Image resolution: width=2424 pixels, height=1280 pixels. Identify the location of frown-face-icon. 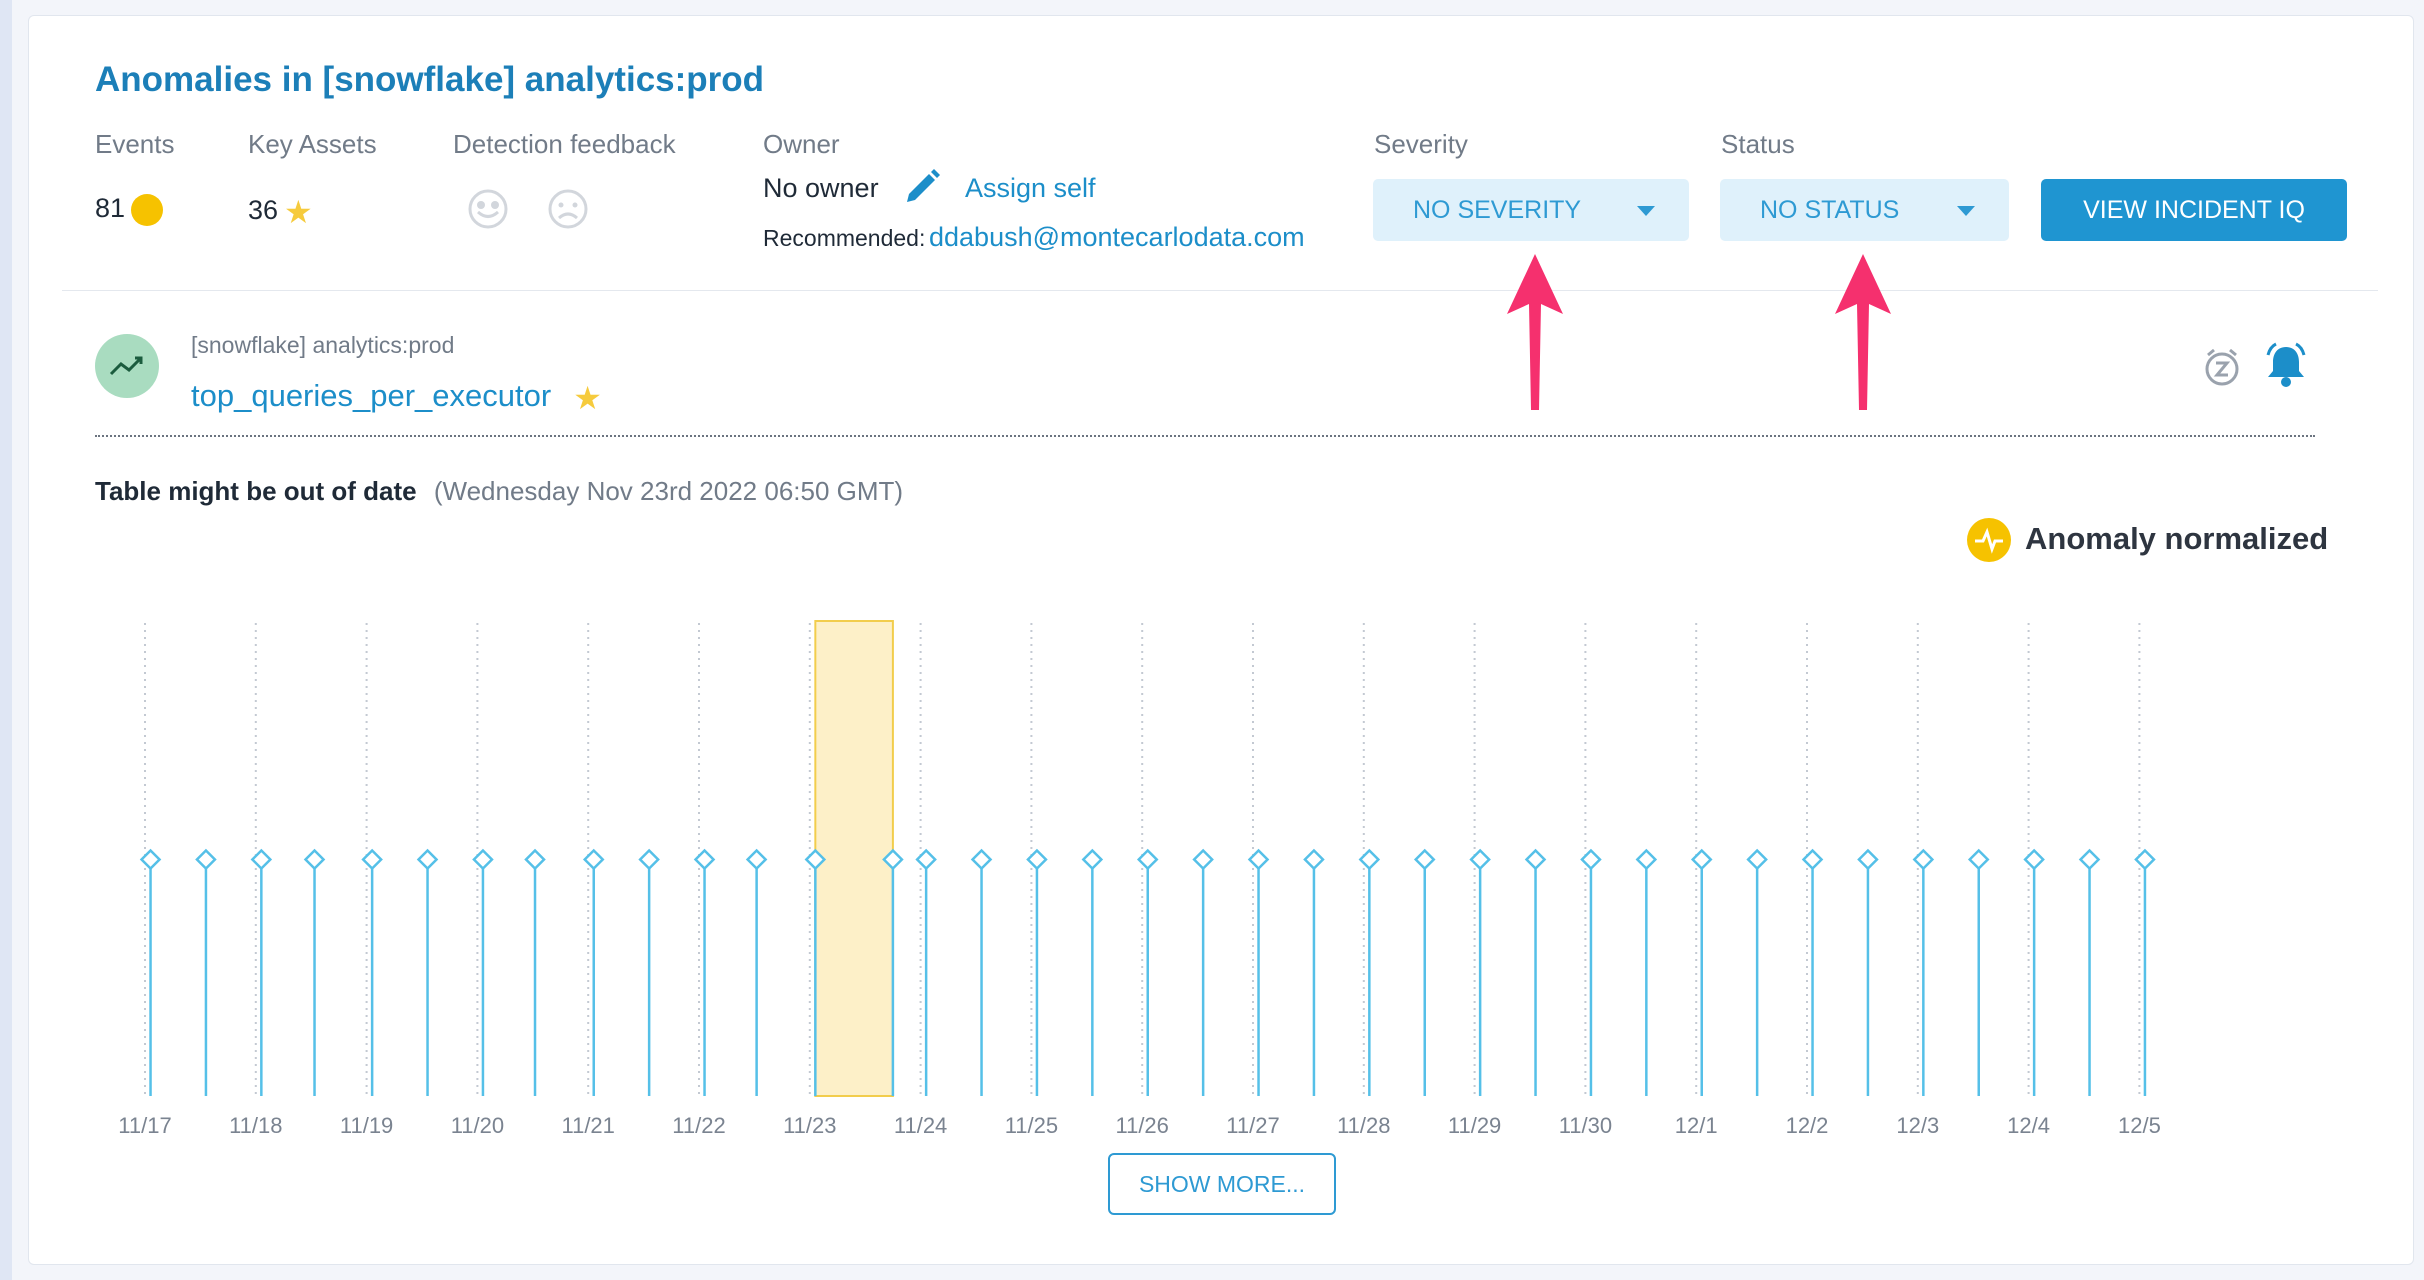
(568, 209).